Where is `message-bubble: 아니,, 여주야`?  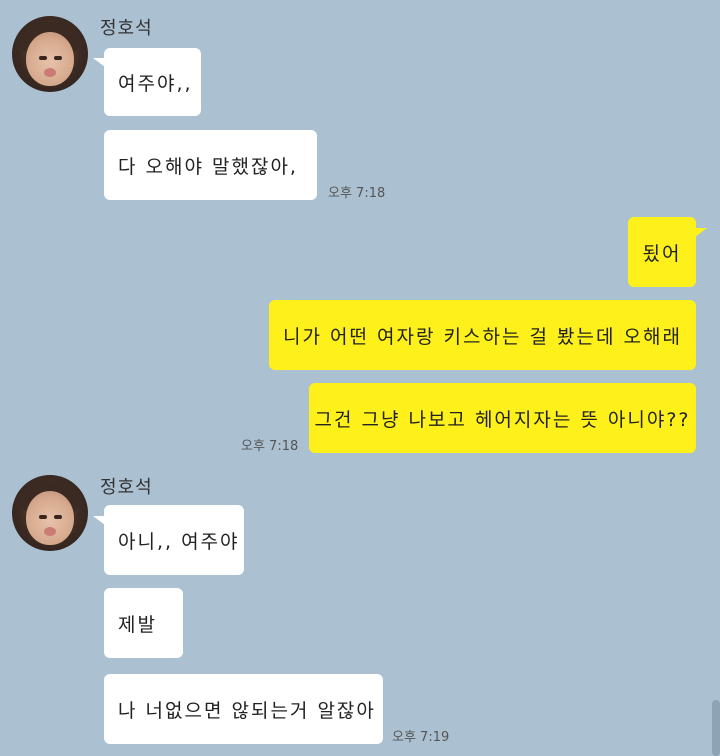 message-bubble: 아니,, 여주야 is located at coordinates (174, 540).